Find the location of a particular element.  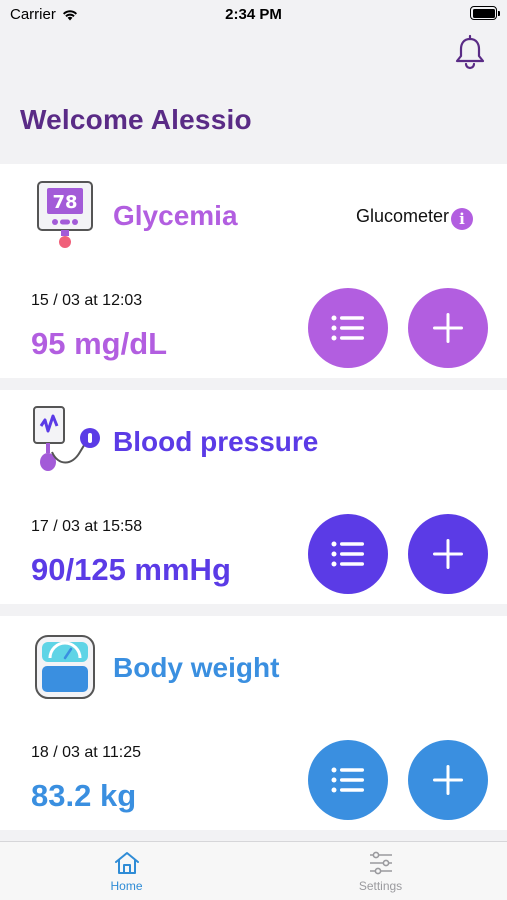

glycemia-history-button is located at coordinates (348, 328).